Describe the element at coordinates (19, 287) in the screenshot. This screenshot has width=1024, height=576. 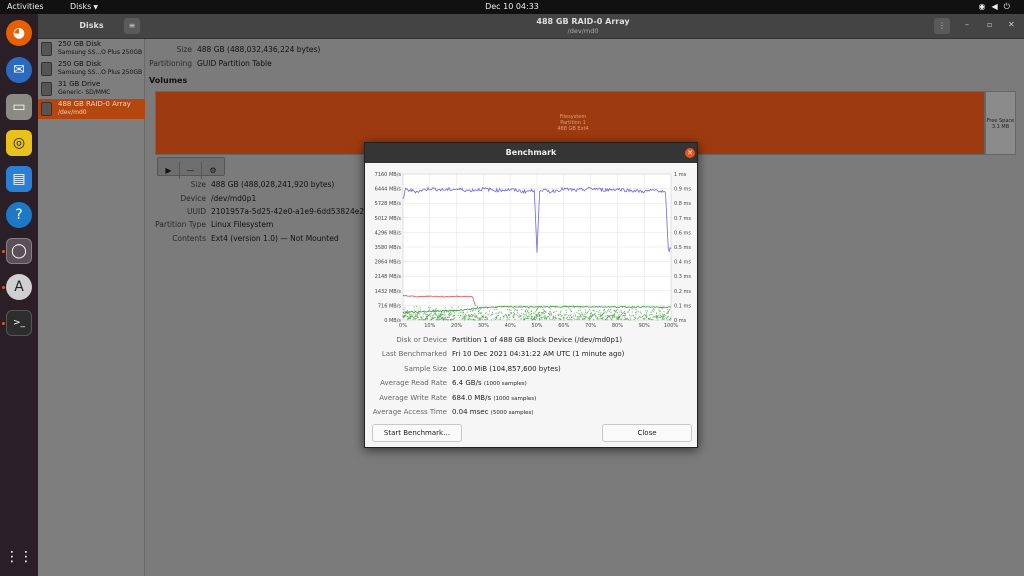
I see `software-updater-icon: A` at that location.